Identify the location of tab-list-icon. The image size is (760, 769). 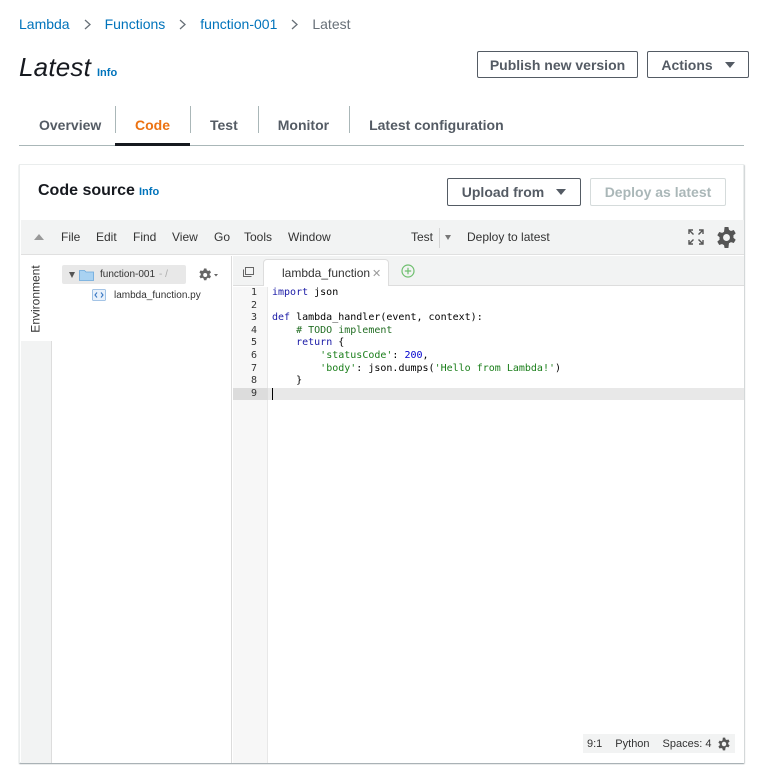
(248, 272).